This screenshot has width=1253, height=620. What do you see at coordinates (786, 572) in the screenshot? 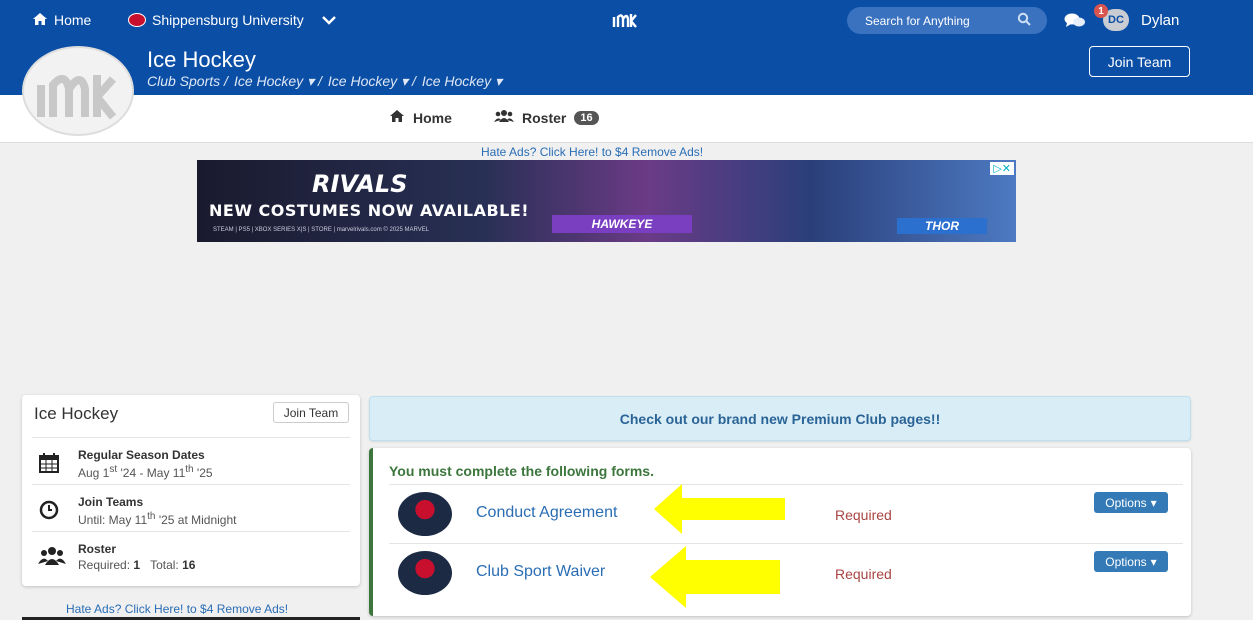
I see `form-row: Club Sport Waiver Required Options ▾` at bounding box center [786, 572].